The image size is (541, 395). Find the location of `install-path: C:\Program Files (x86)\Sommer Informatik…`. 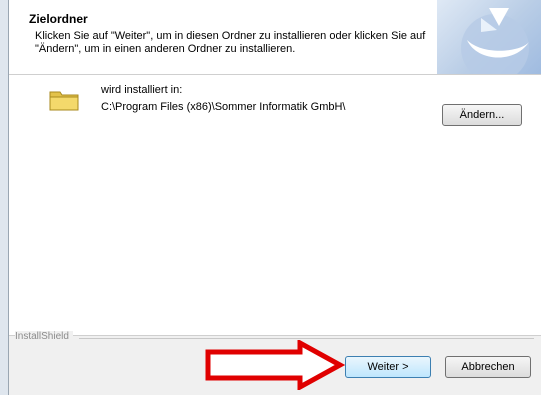

install-path: C:\Program Files (x86)\Sommer Informatik… is located at coordinates (223, 107).